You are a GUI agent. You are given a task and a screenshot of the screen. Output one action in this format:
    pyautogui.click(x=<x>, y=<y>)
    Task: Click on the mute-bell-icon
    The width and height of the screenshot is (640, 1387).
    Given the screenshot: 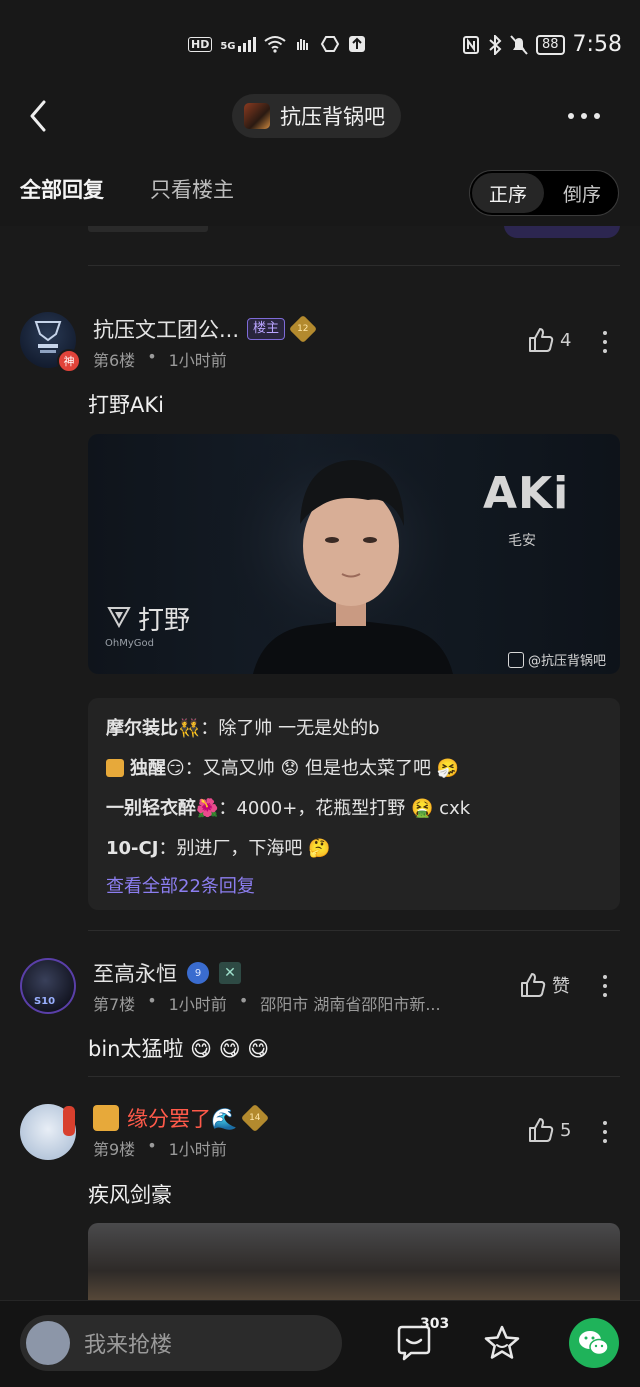 What is the action you would take?
    pyautogui.click(x=519, y=44)
    